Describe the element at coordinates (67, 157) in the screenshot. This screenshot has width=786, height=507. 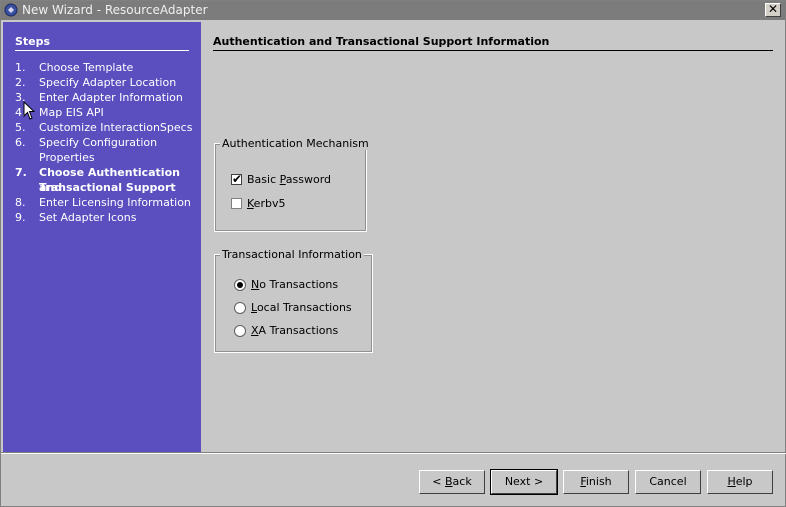
I see `step-label: Properties` at that location.